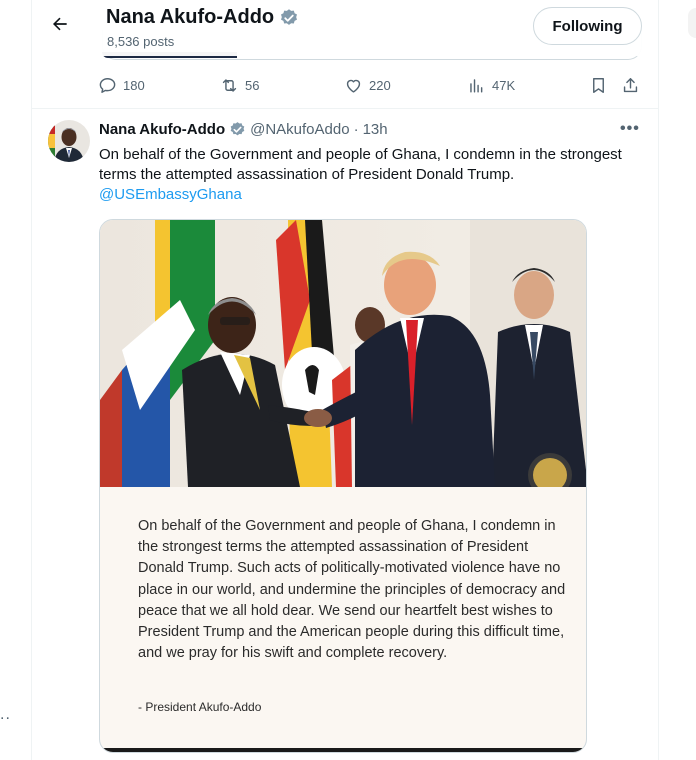  Describe the element at coordinates (587, 26) in the screenshot. I see `following-button: Following` at that location.